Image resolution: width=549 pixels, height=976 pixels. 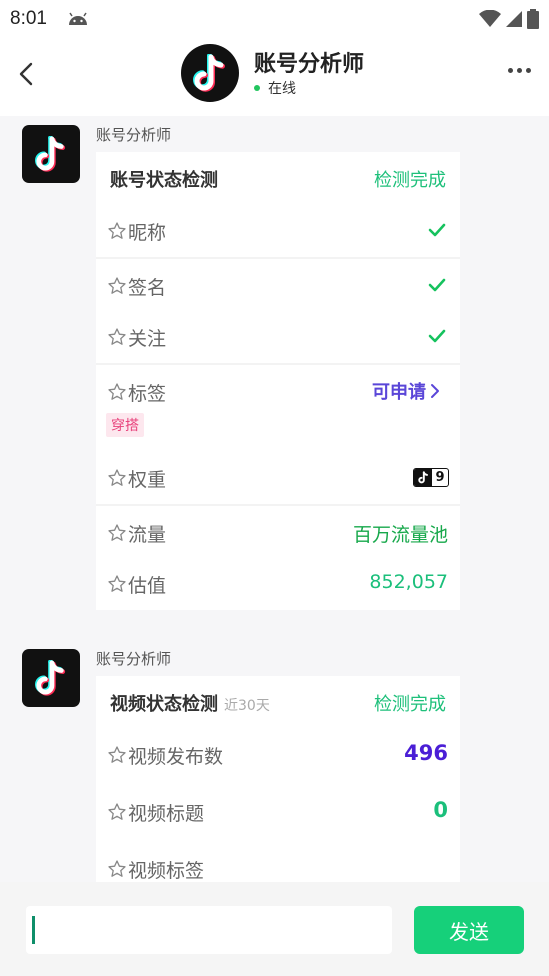 I want to click on row-label: 视频标签, so click(x=166, y=871).